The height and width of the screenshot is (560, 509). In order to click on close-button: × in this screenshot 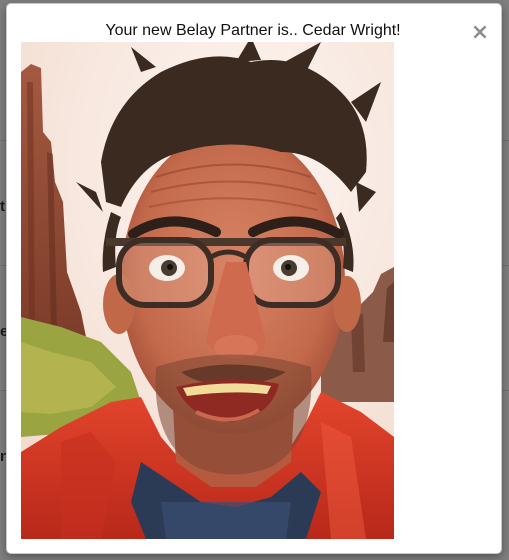, I will do `click(480, 33)`.